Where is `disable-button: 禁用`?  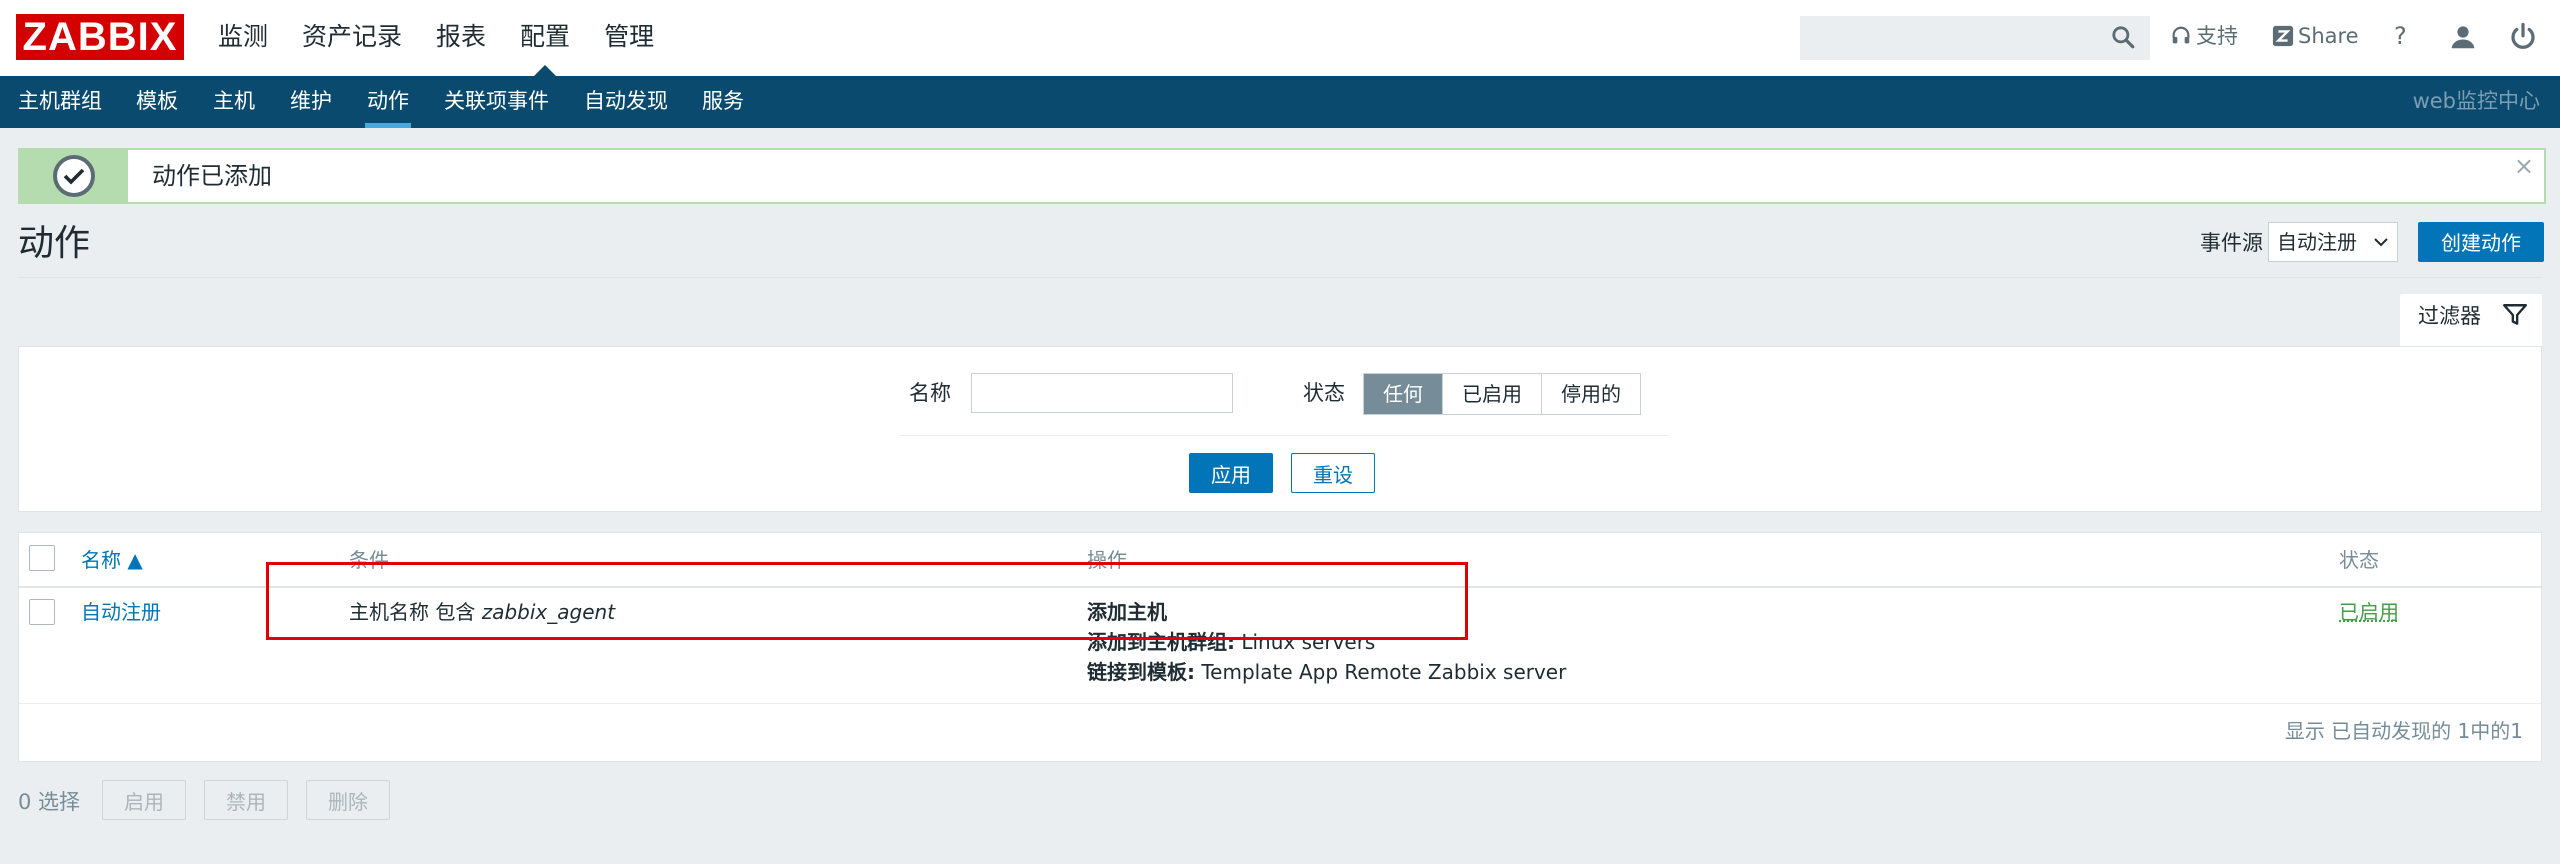
disable-button: 禁用 is located at coordinates (246, 800).